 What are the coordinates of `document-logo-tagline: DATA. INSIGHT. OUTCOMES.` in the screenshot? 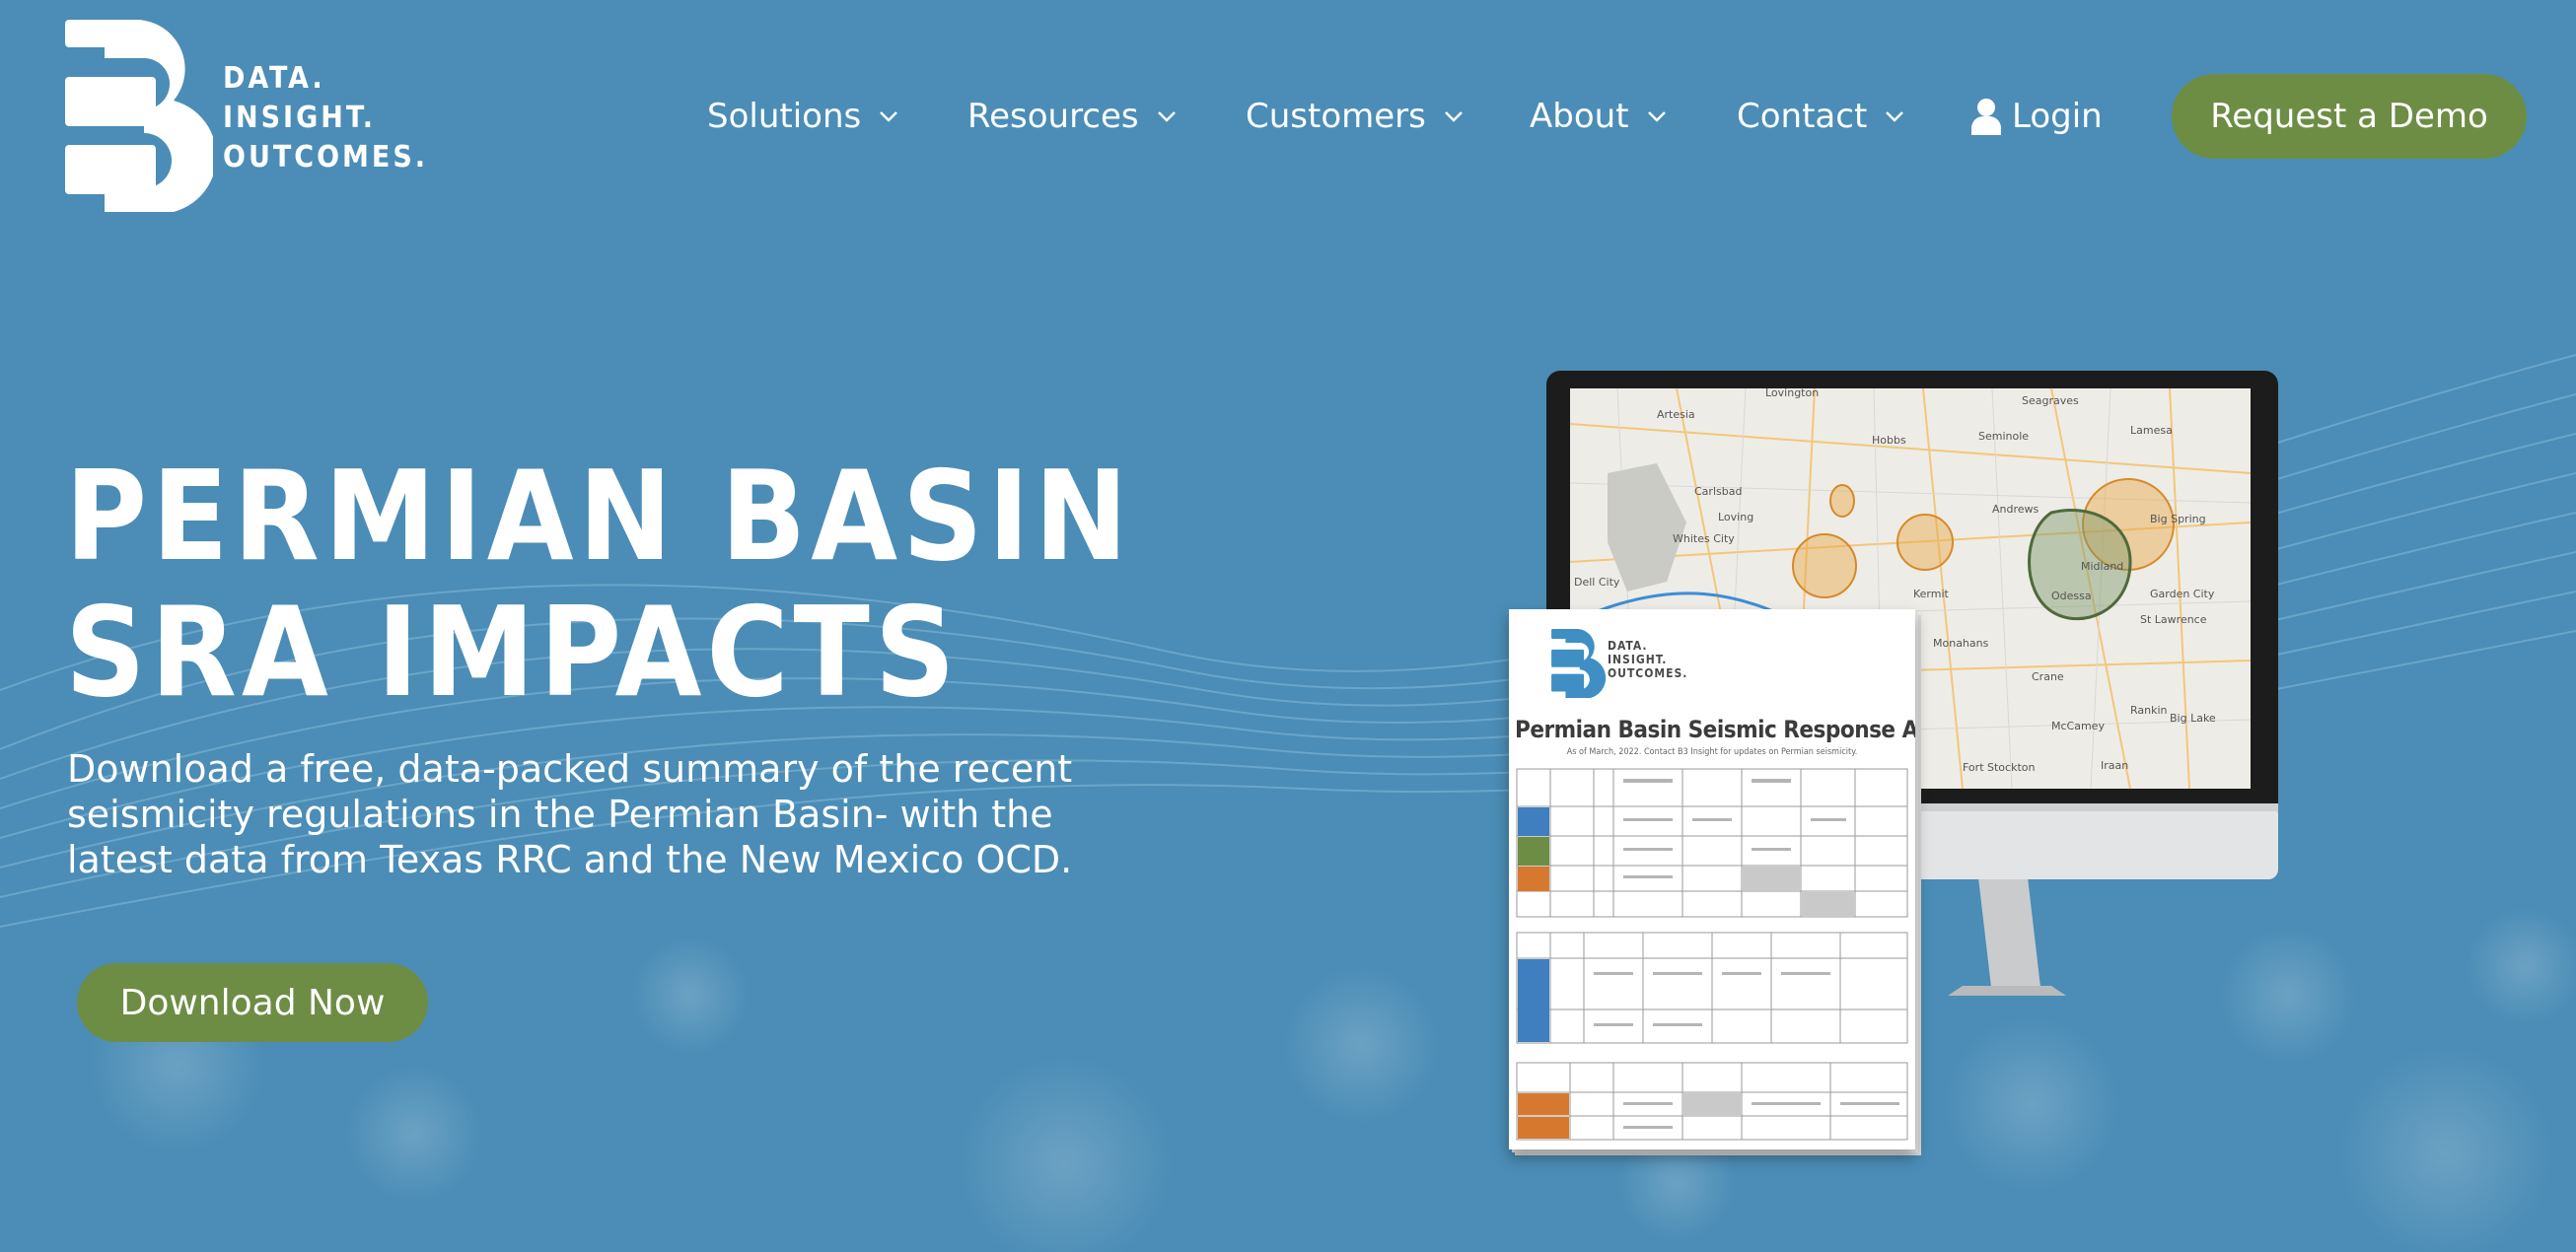 It's located at (1648, 659).